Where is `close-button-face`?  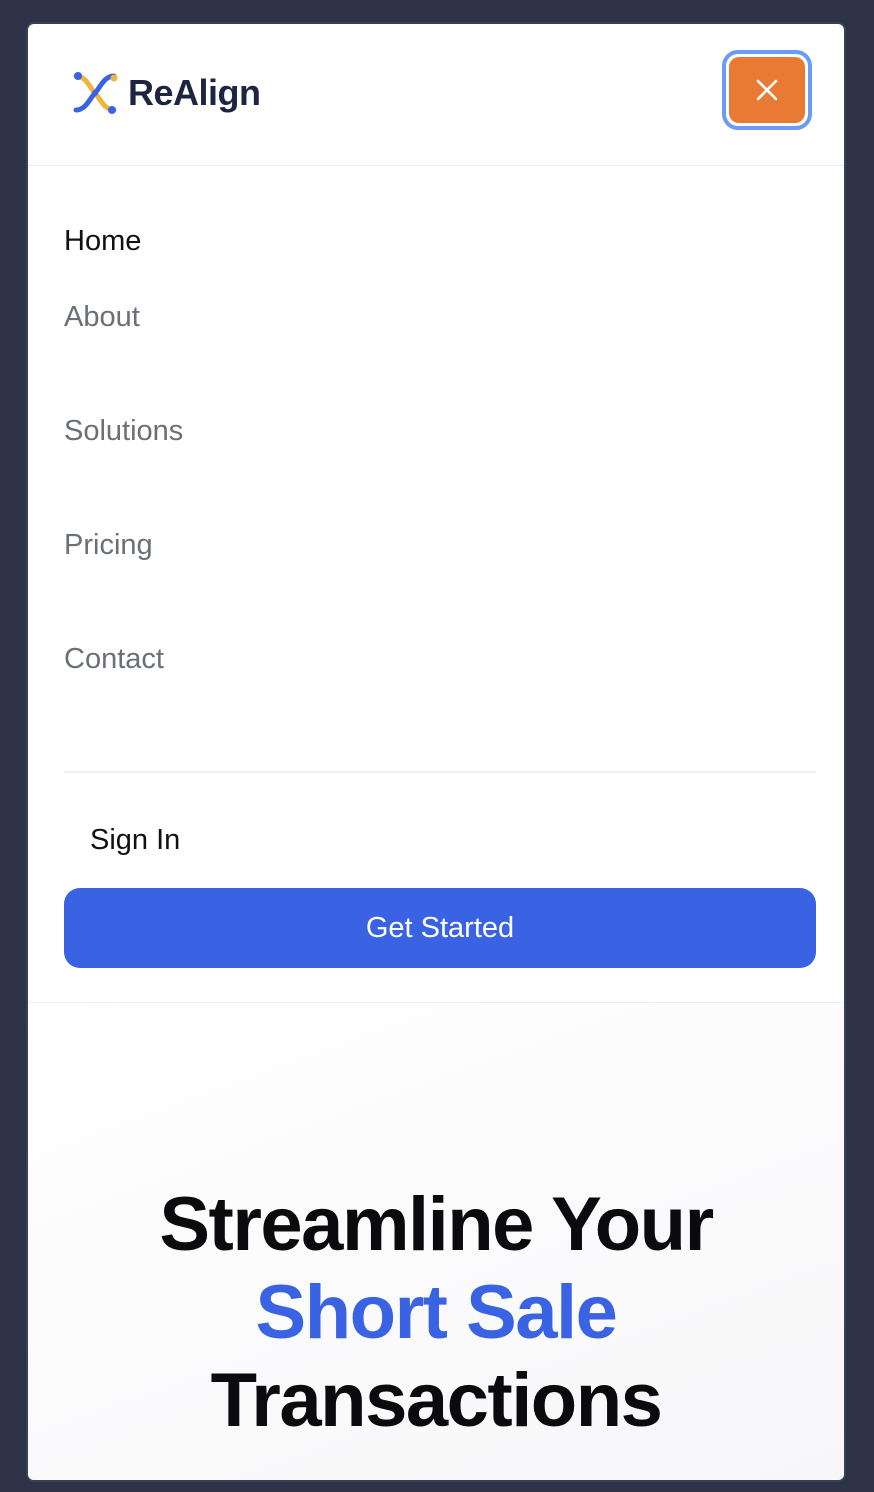
close-button-face is located at coordinates (767, 90).